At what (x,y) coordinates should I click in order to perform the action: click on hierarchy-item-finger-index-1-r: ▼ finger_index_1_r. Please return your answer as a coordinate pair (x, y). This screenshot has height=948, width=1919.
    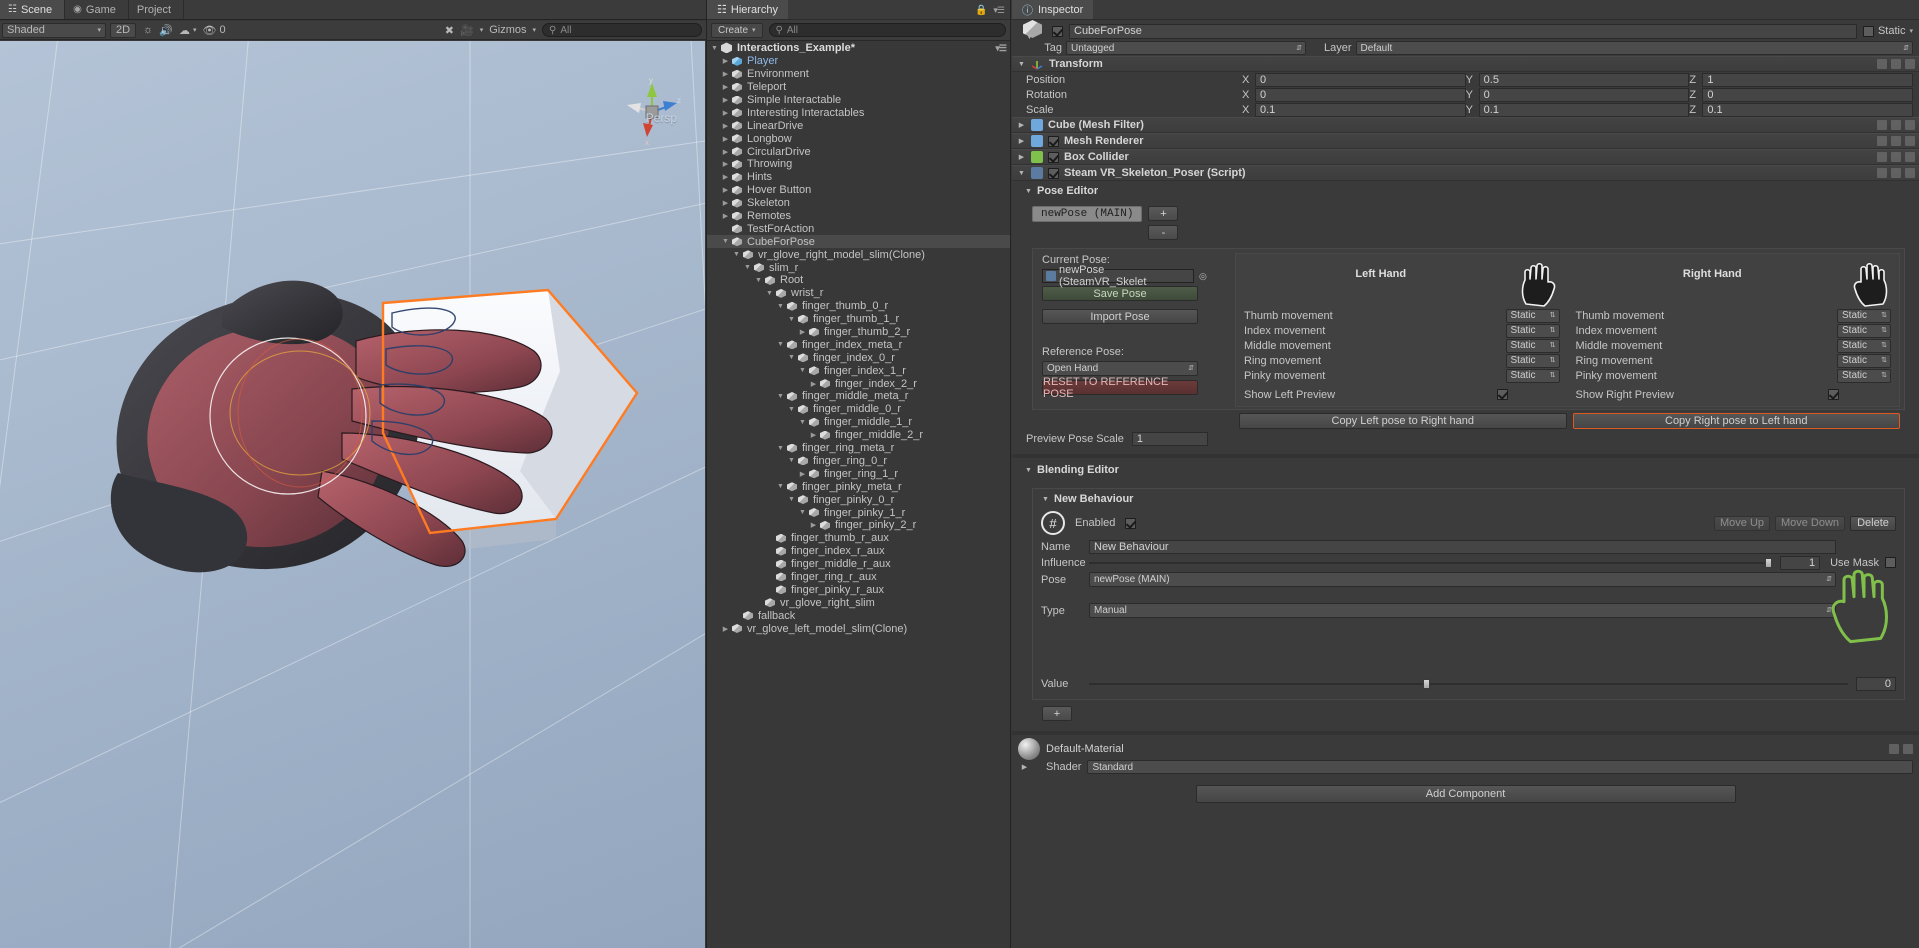
    Looking at the image, I should click on (858, 370).